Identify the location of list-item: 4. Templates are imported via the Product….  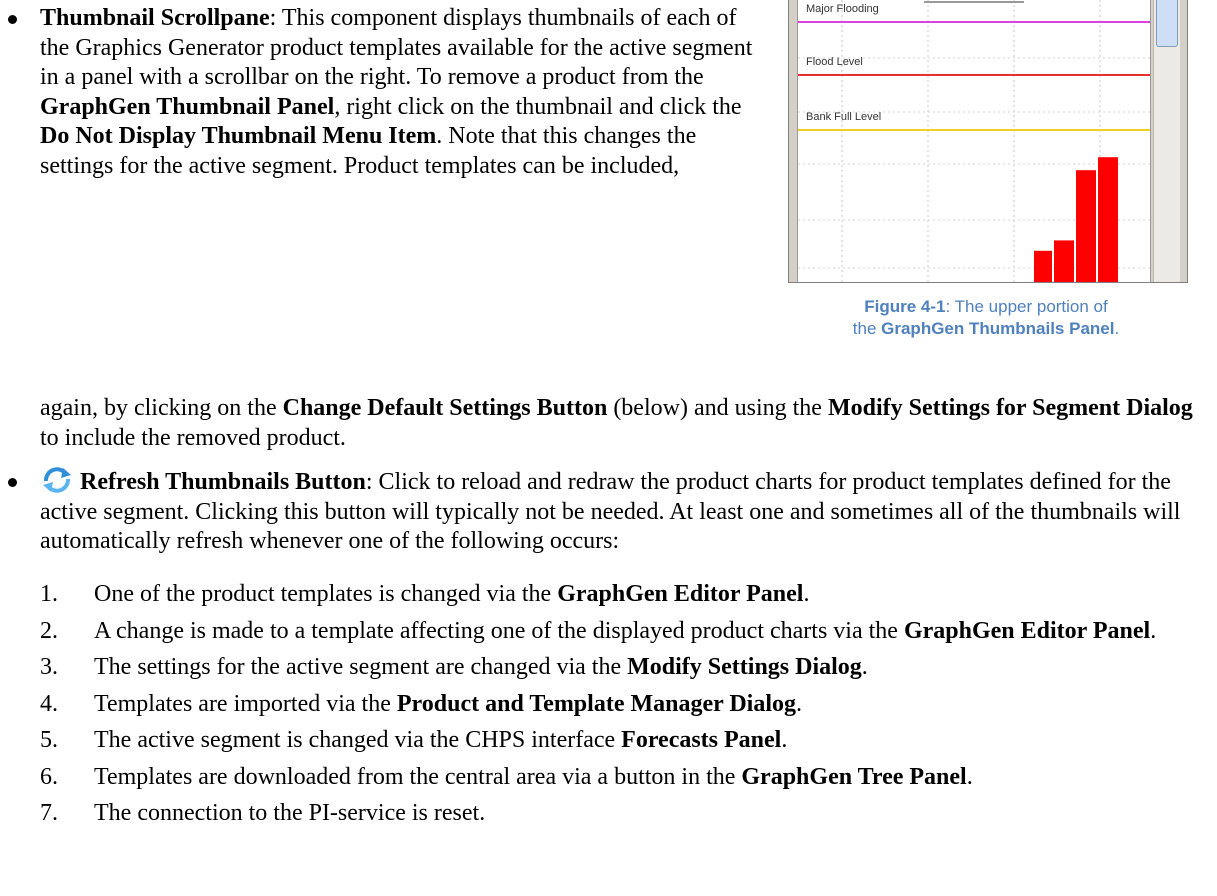
(625, 705).